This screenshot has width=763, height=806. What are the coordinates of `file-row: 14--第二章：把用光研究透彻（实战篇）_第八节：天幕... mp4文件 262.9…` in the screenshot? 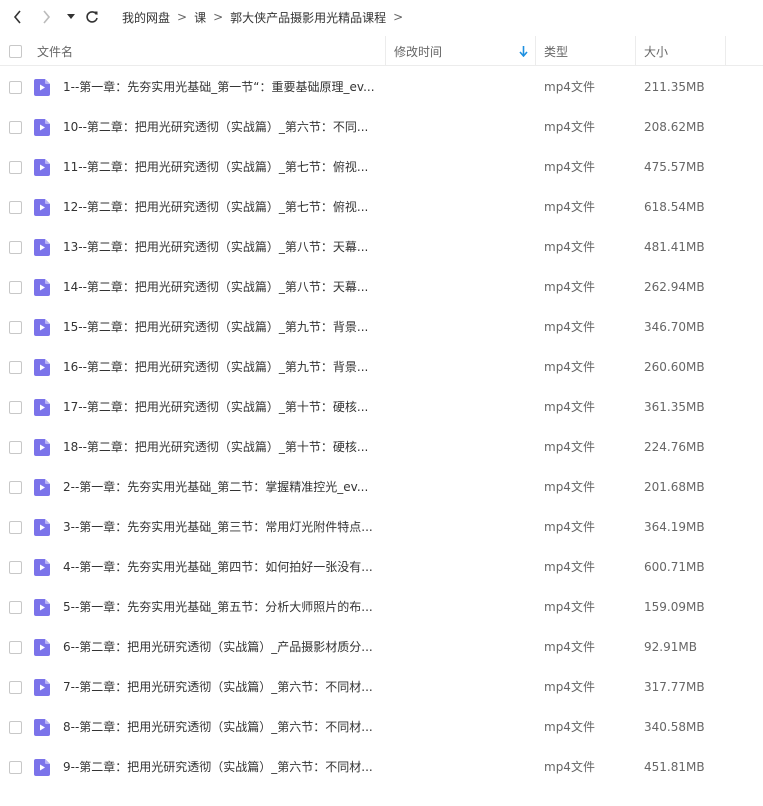 It's located at (381, 287).